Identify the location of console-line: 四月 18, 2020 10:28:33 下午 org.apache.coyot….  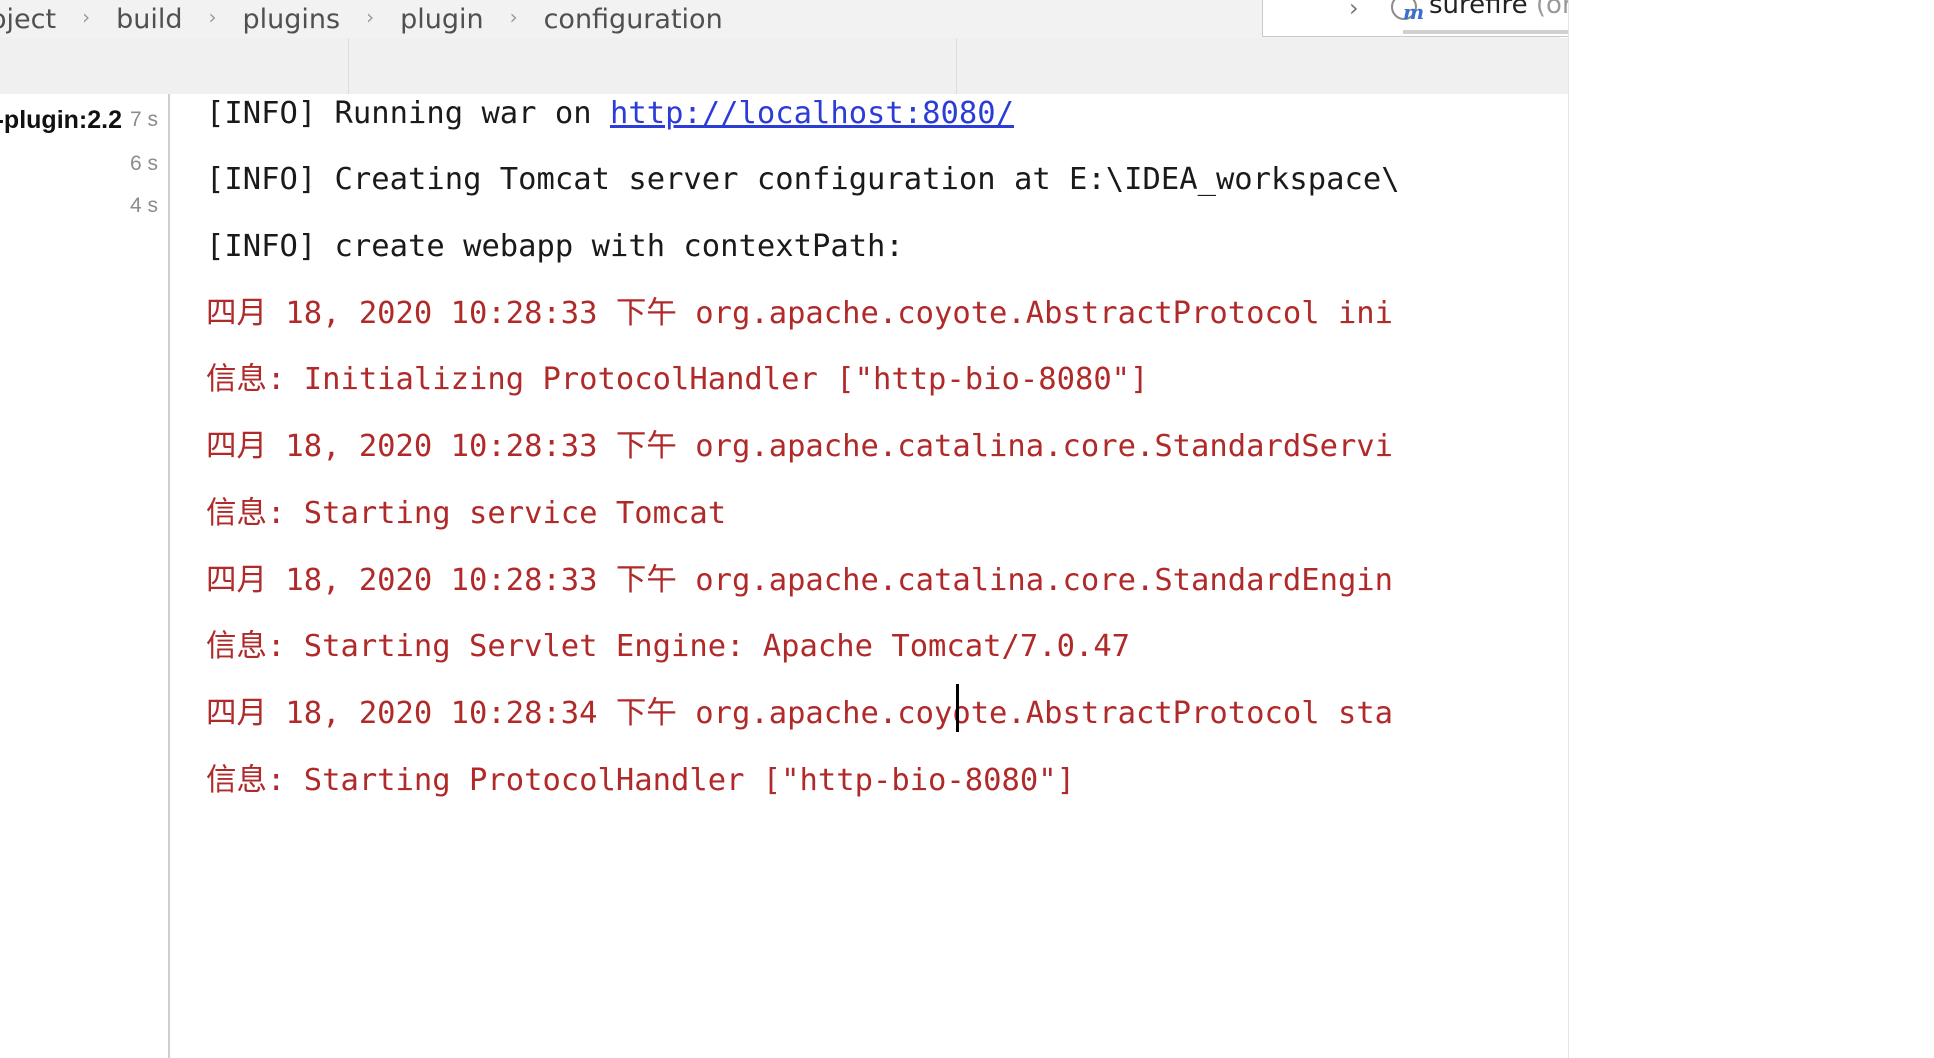
(800, 313).